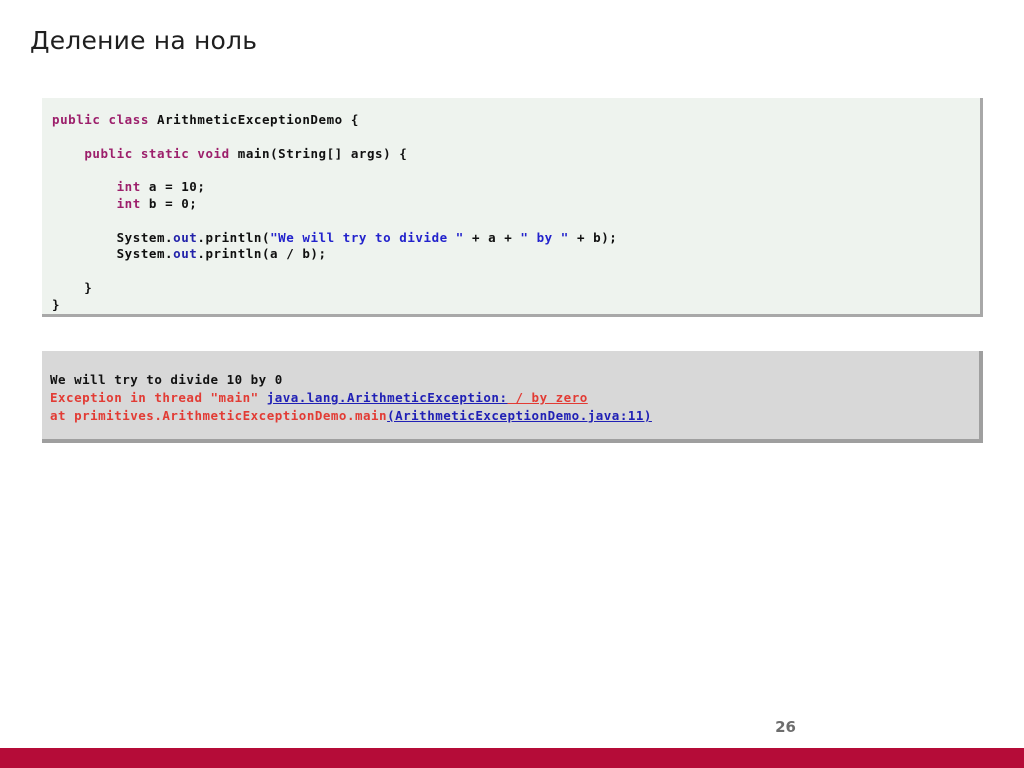 The width and height of the screenshot is (1024, 768). What do you see at coordinates (169, 203) in the screenshot?
I see `code-token: b = 0;` at bounding box center [169, 203].